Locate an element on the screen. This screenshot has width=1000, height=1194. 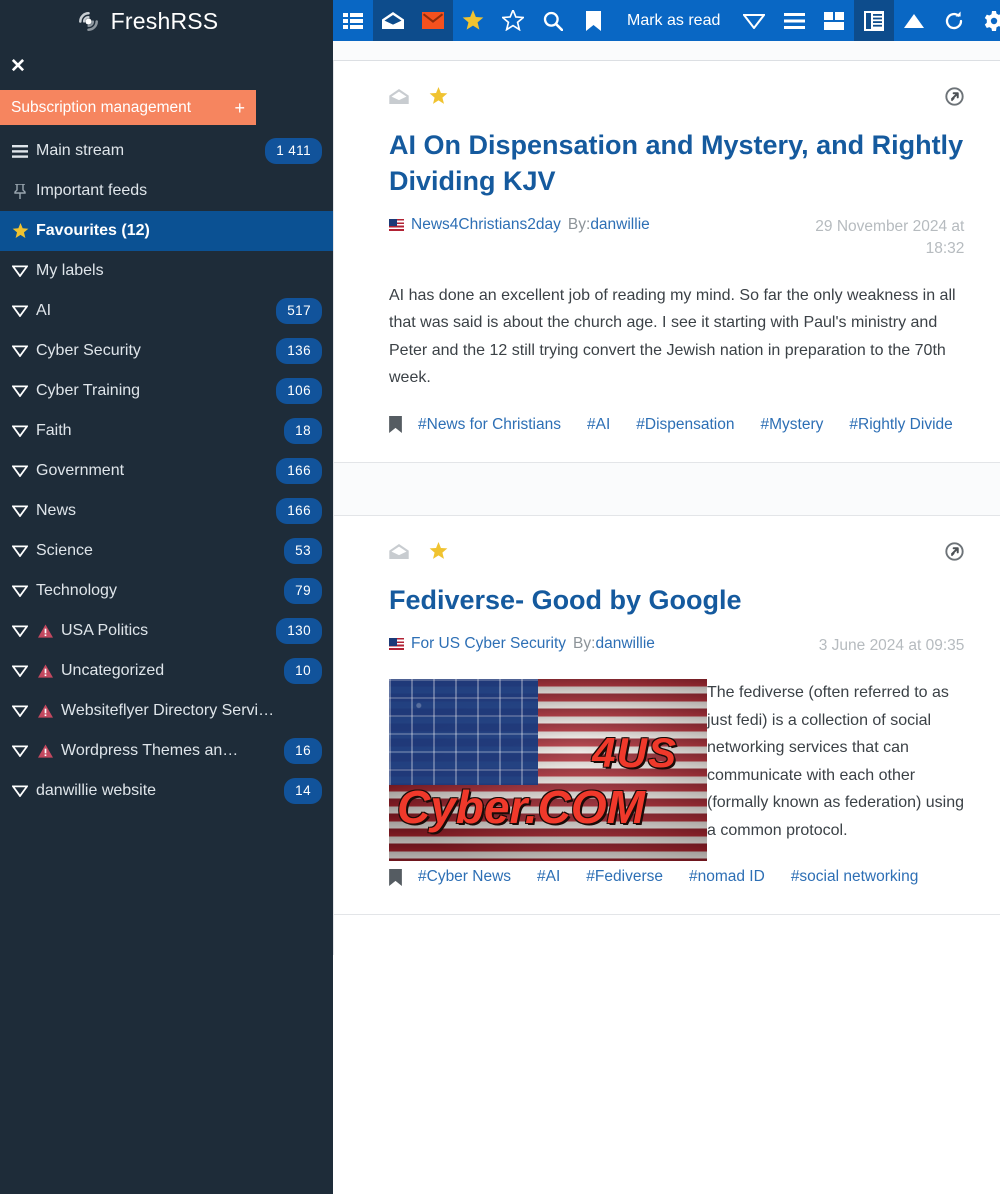
sidebar-item-news: News 166 is located at coordinates (166, 511).